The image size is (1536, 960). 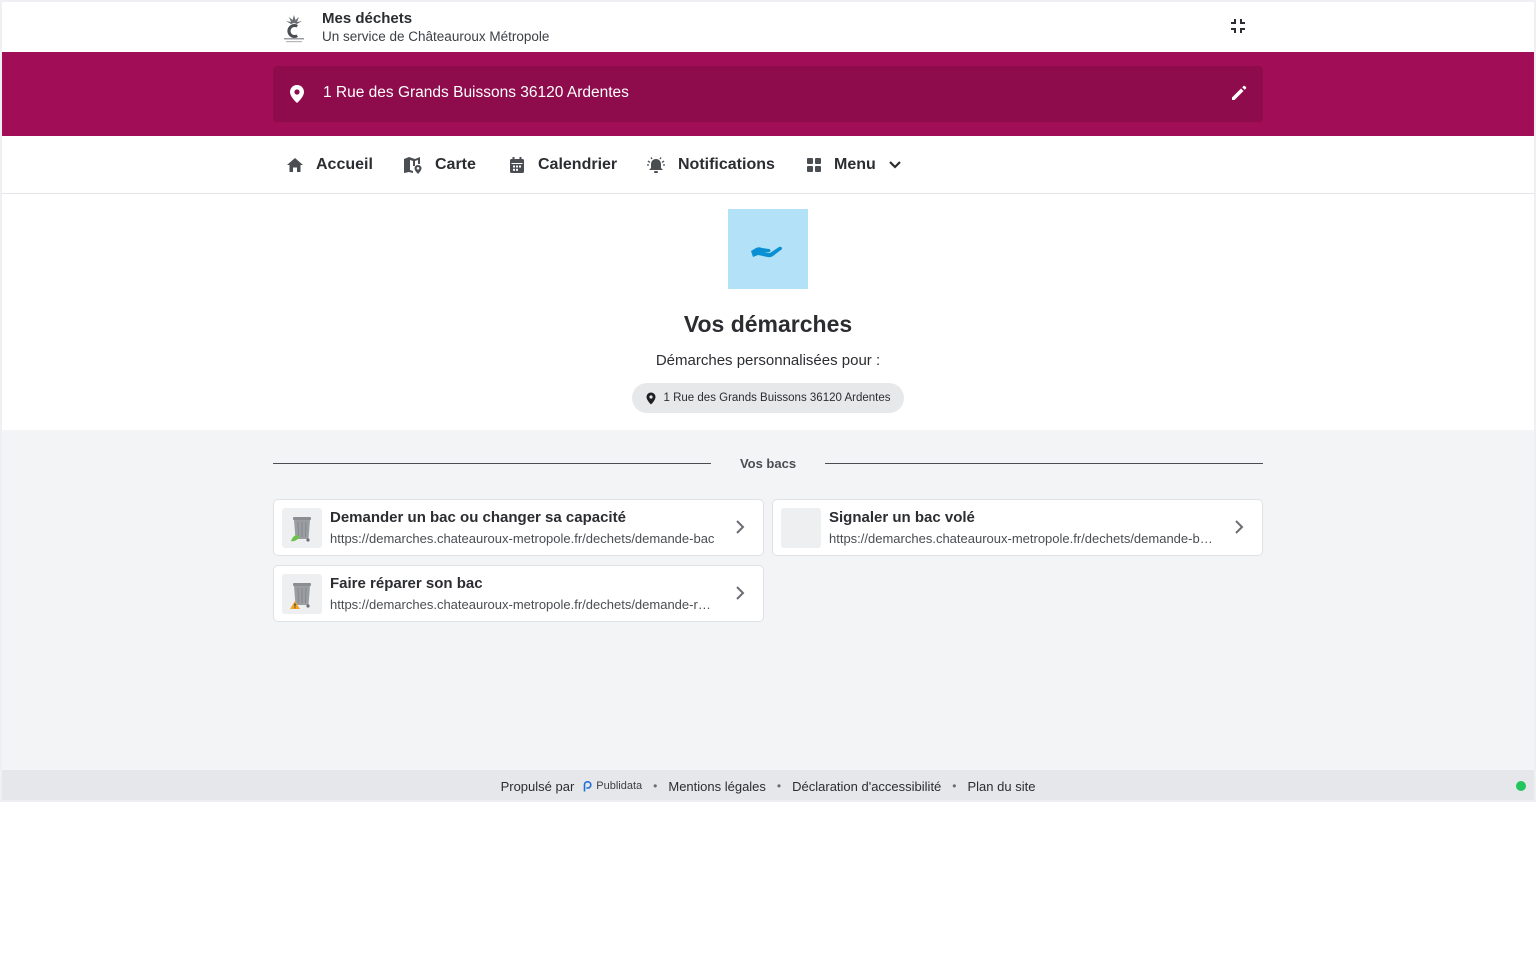 I want to click on card-title: Faire réparer son bac, so click(x=406, y=583).